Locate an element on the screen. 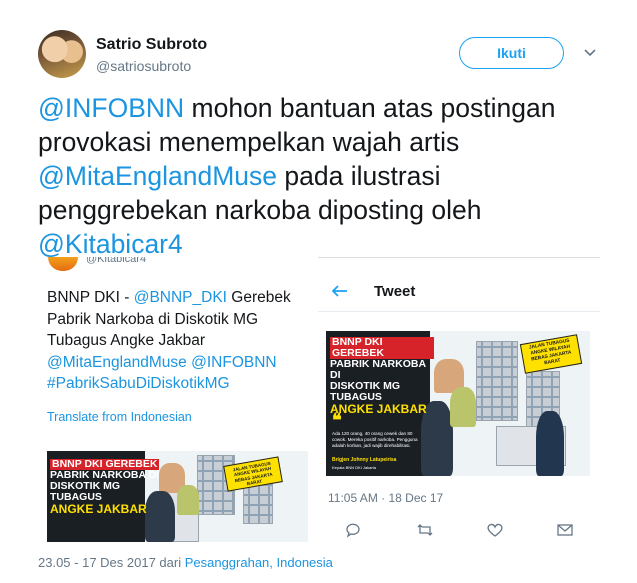 Image resolution: width=637 pixels, height=583 pixels. back-arrow-icon is located at coordinates (339, 291).